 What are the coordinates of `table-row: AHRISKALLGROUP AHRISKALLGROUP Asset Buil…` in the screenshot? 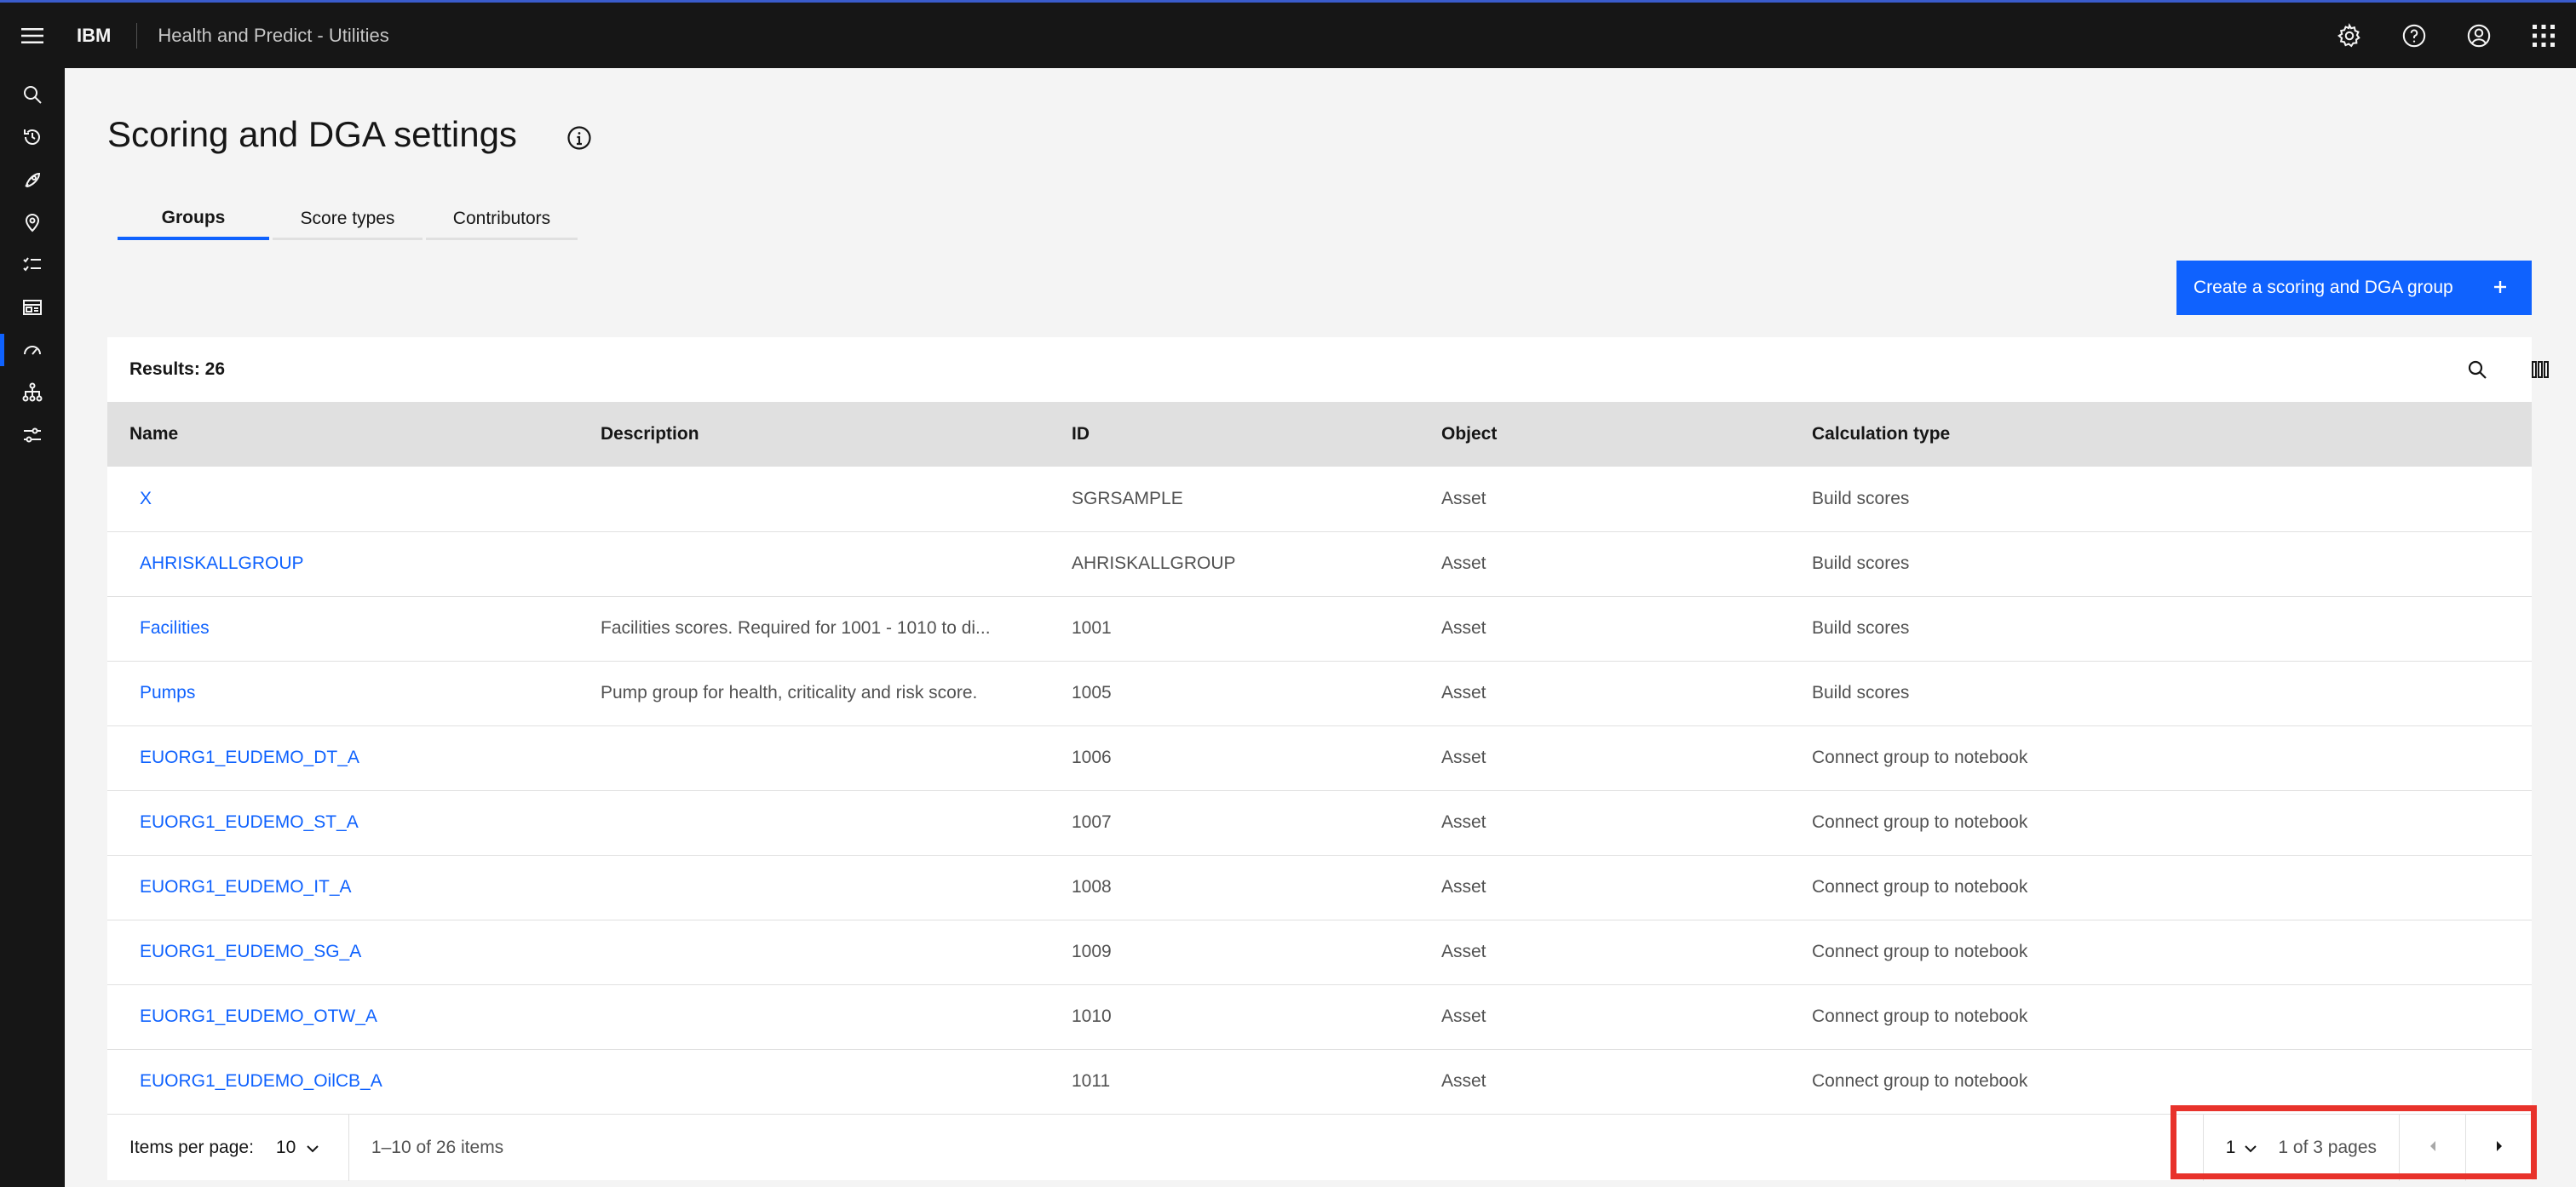 It's located at (1319, 563).